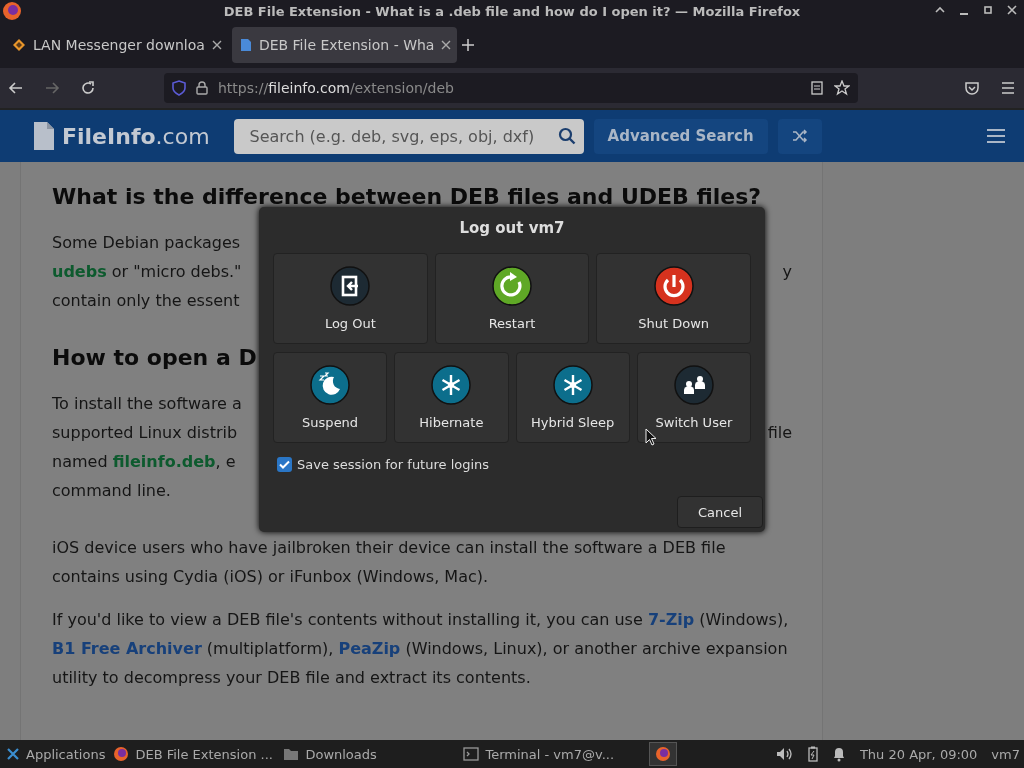 The height and width of the screenshot is (768, 1024). What do you see at coordinates (369, 754) in the screenshot?
I see `taskbar-item: Downloads` at bounding box center [369, 754].